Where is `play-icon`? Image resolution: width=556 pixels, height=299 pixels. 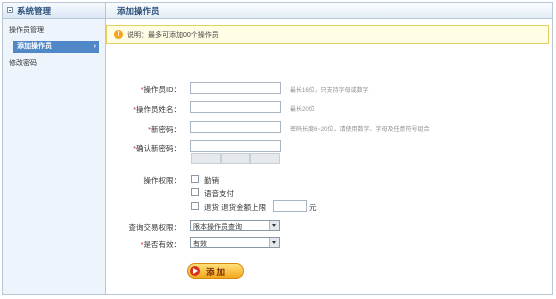 play-icon is located at coordinates (195, 271).